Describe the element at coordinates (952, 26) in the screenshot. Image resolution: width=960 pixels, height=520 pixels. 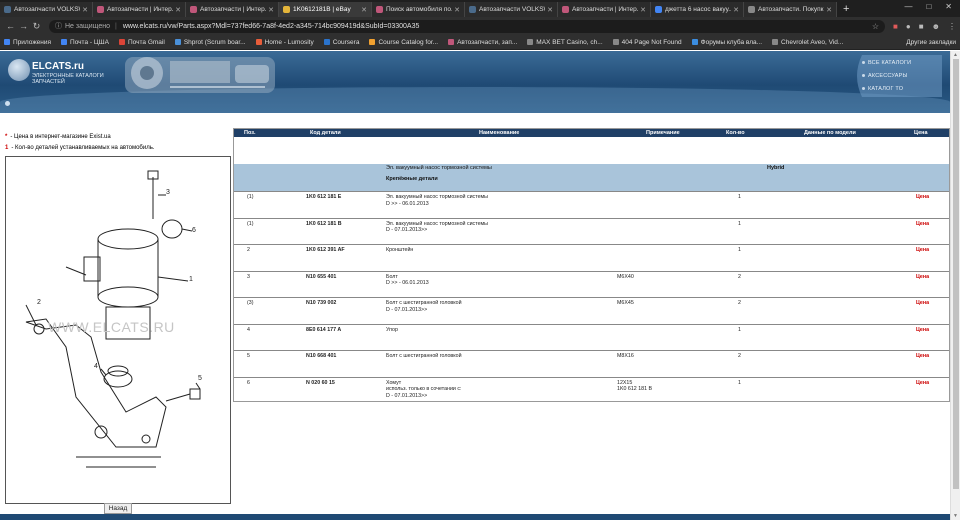
I see `menu-dots-icon: ⋮` at that location.